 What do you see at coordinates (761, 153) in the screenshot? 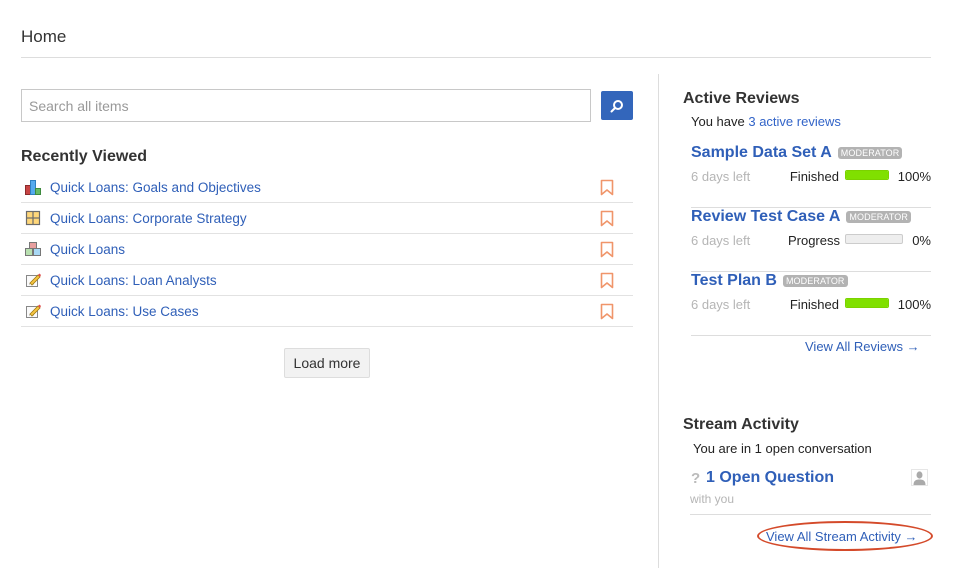
I see `review-title-link: Sample Data Set A` at bounding box center [761, 153].